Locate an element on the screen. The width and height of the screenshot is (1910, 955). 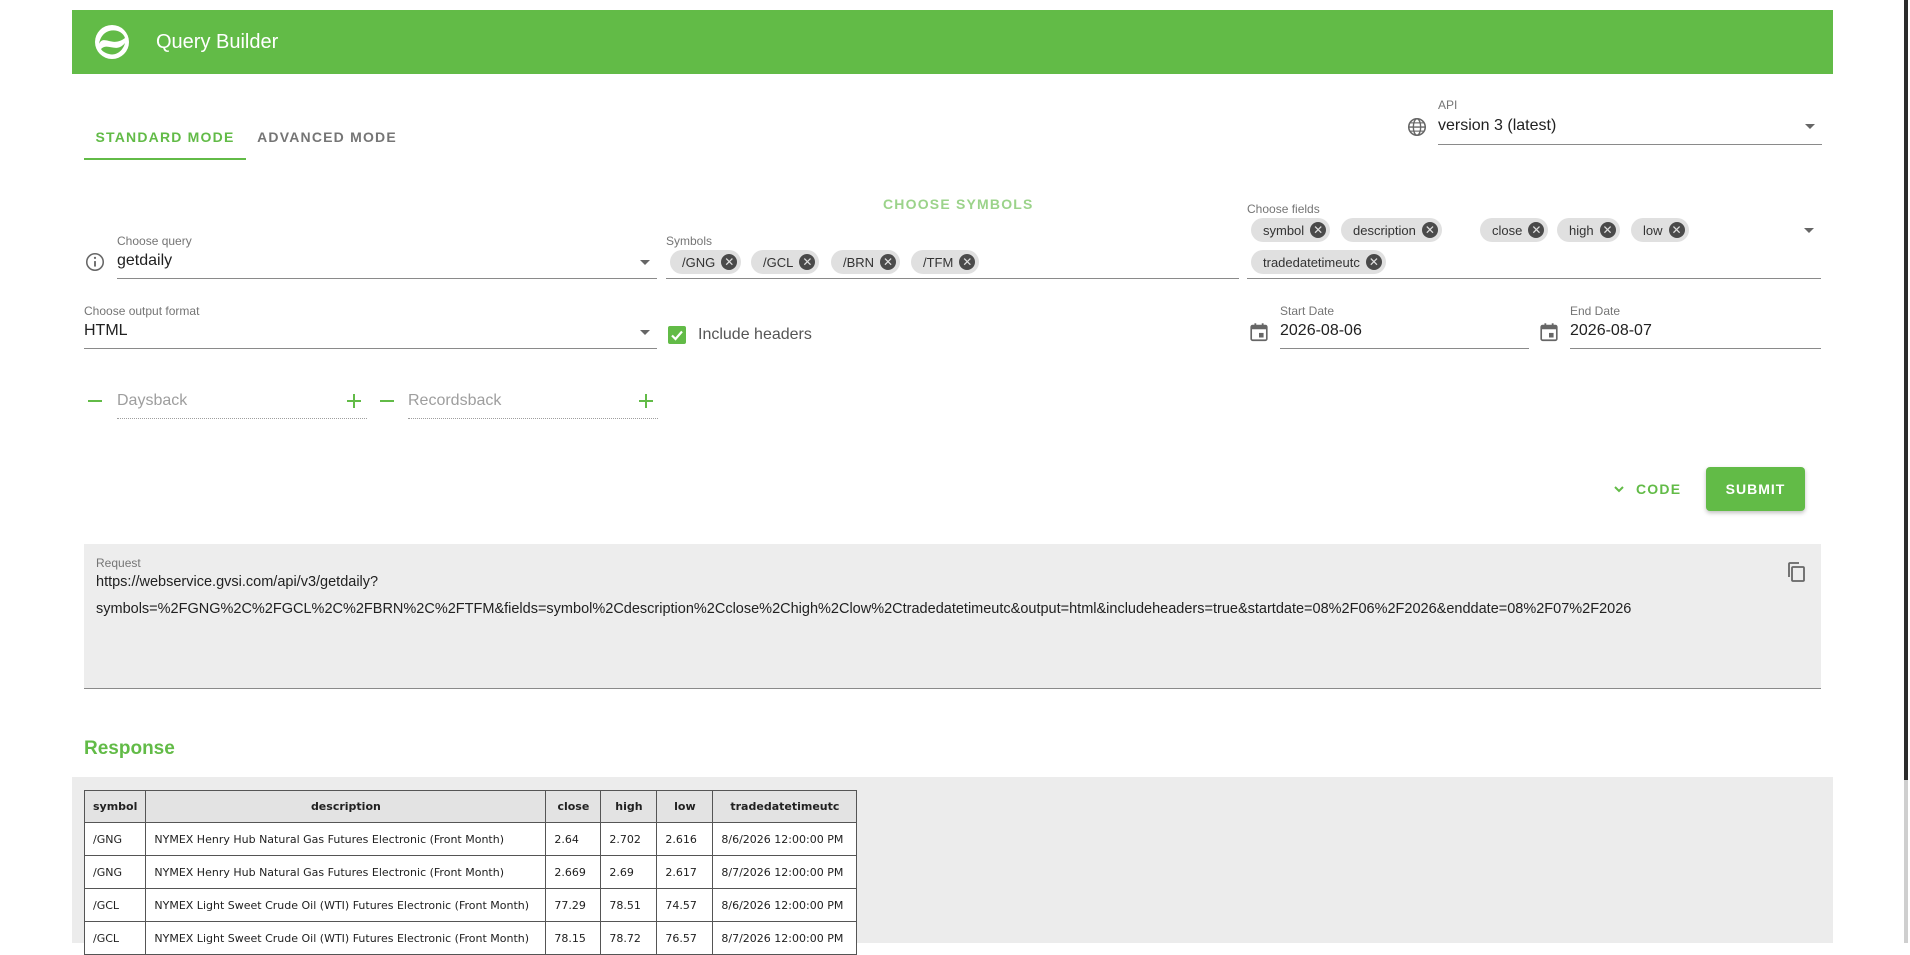
submit-button: SUBMIT is located at coordinates (1755, 489).